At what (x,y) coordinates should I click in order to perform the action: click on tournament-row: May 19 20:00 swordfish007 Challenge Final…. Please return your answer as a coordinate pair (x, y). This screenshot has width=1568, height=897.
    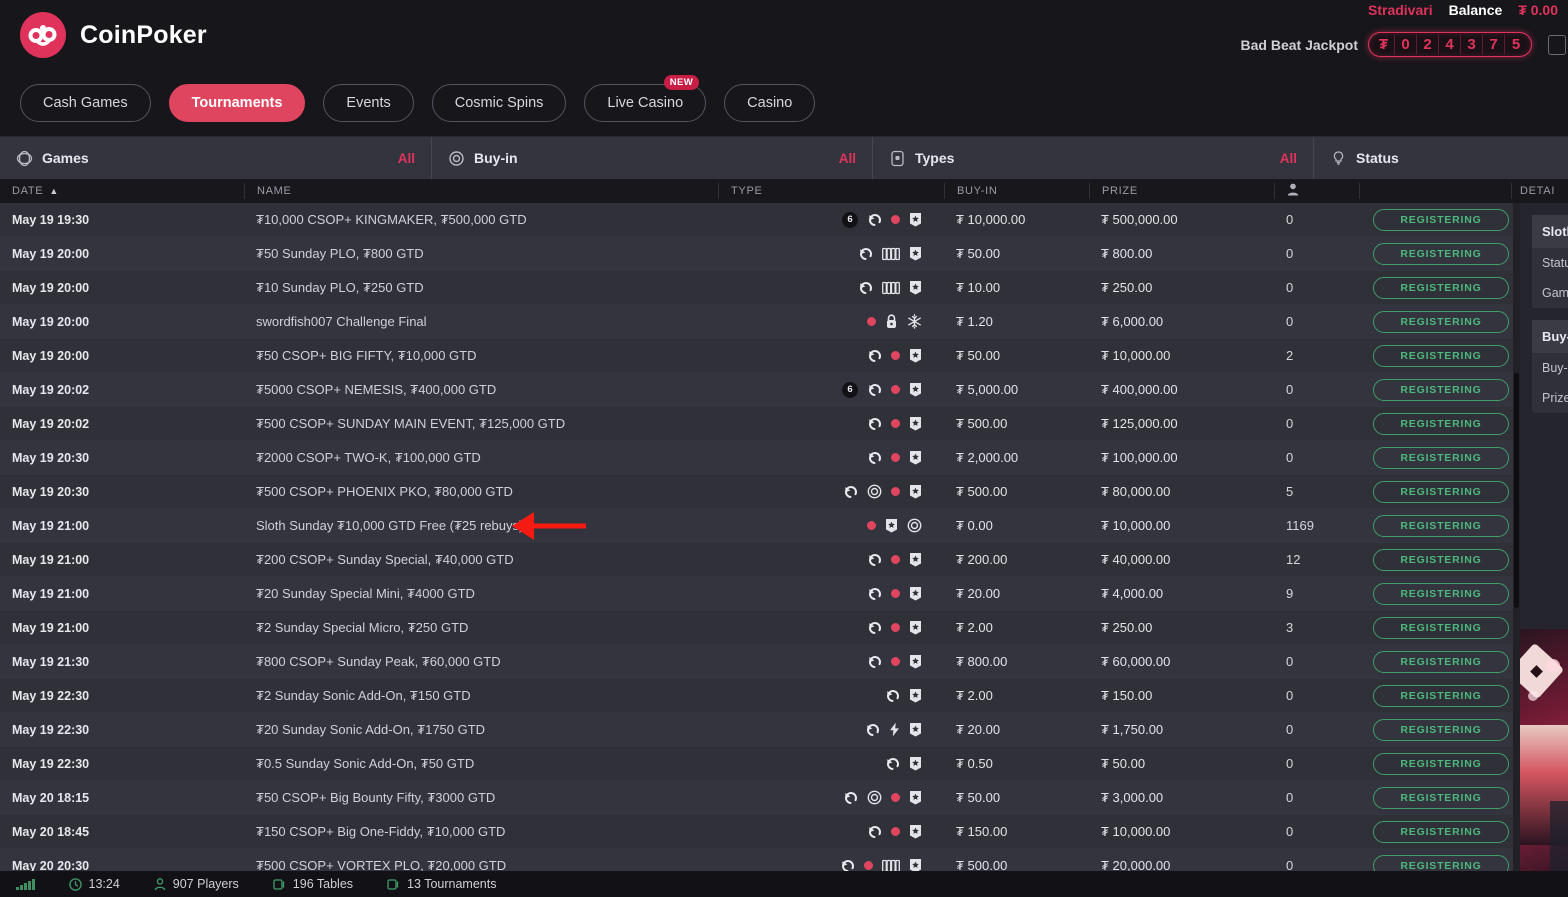
    Looking at the image, I should click on (760, 322).